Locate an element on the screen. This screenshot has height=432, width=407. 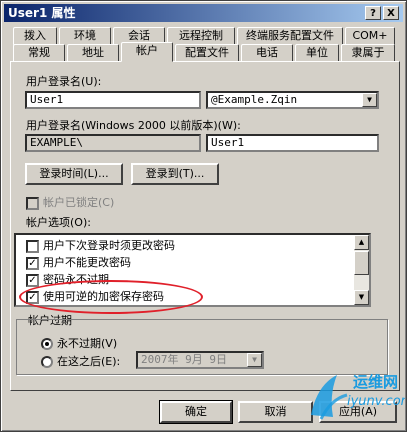
option-label: 用户不能更改密码 is located at coordinates (87, 262).